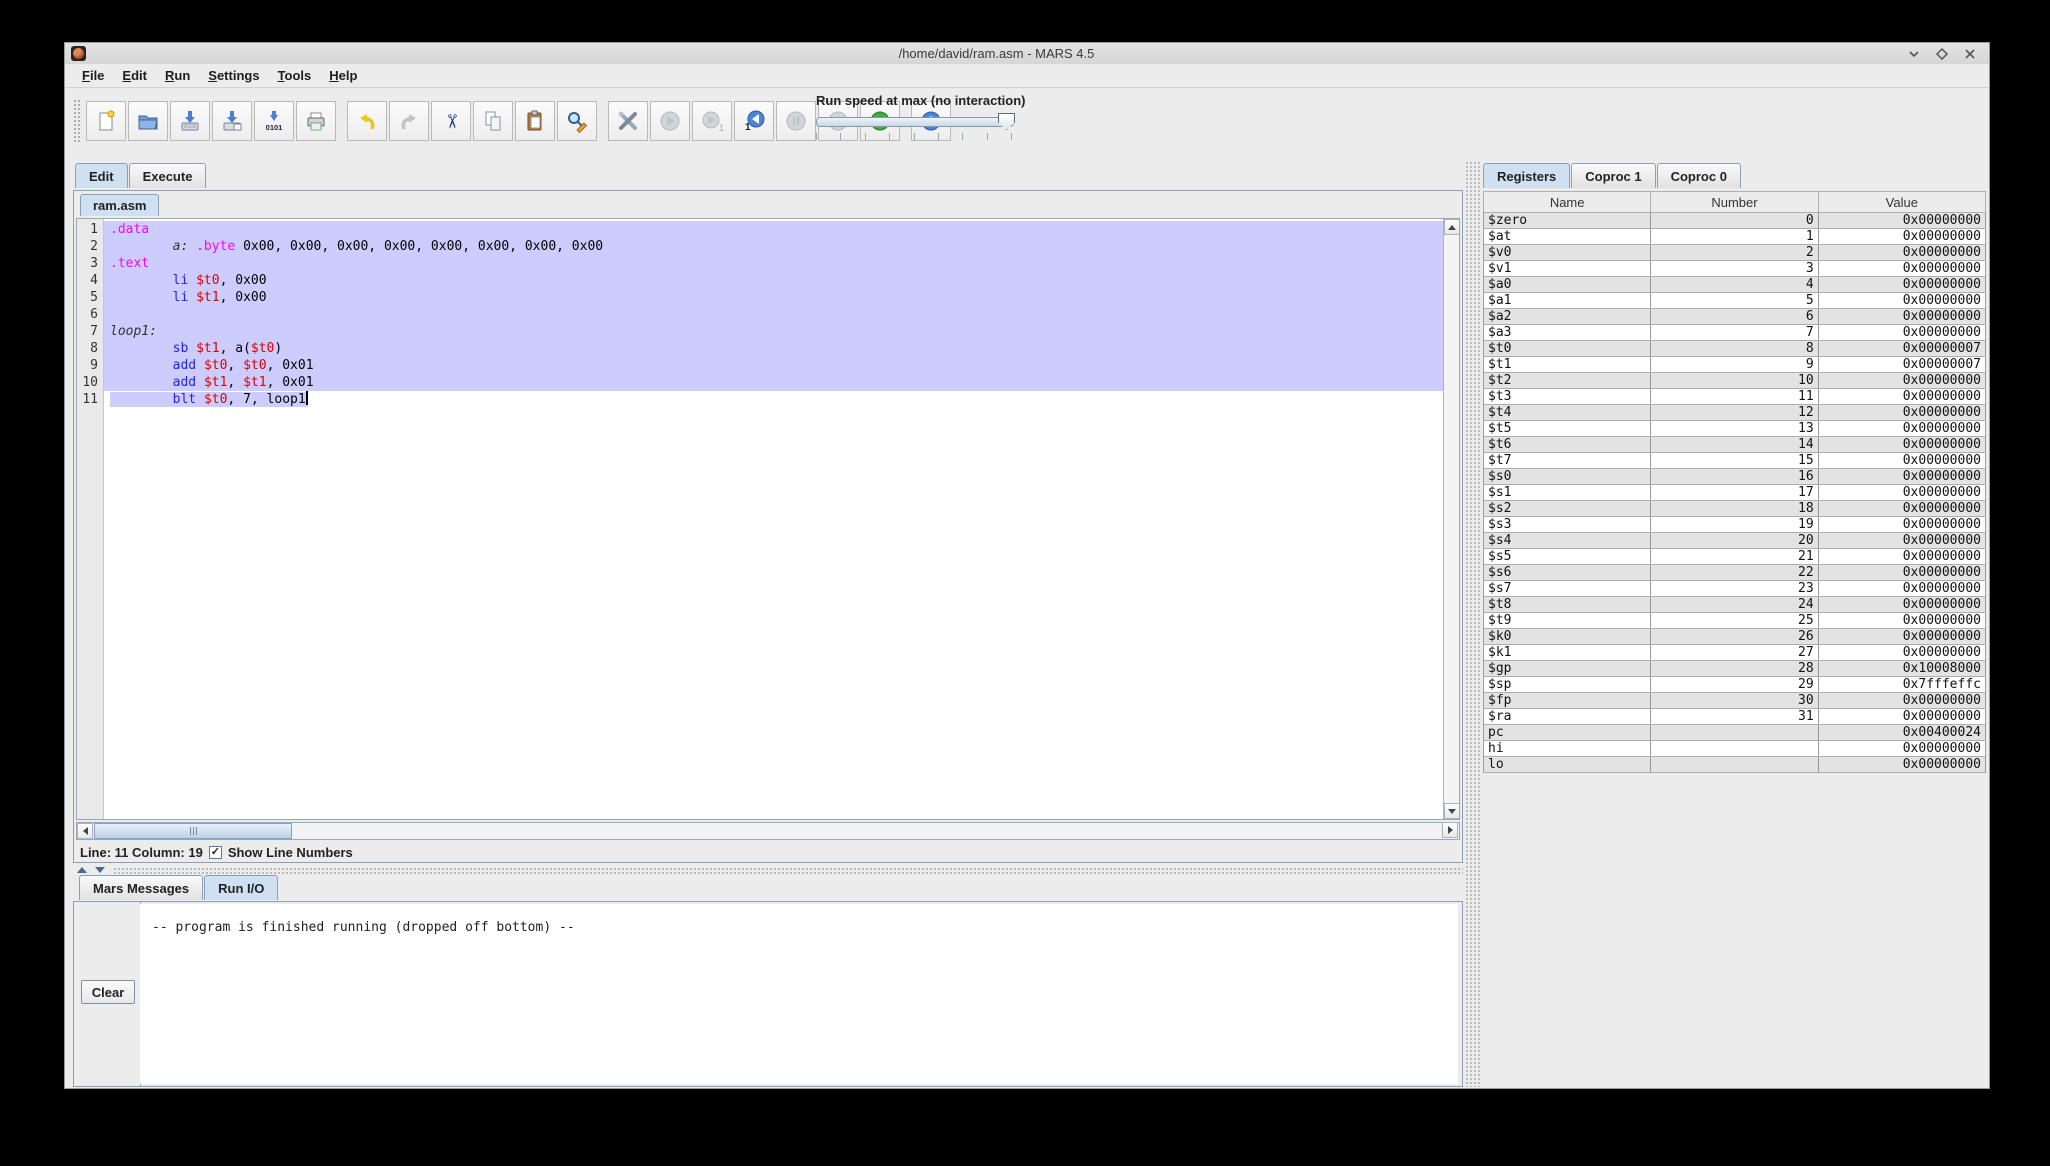 The image size is (2050, 1166). Describe the element at coordinates (760, 399) in the screenshot. I see `code-line-11: 11 blt $t0, 7, loop1` at that location.